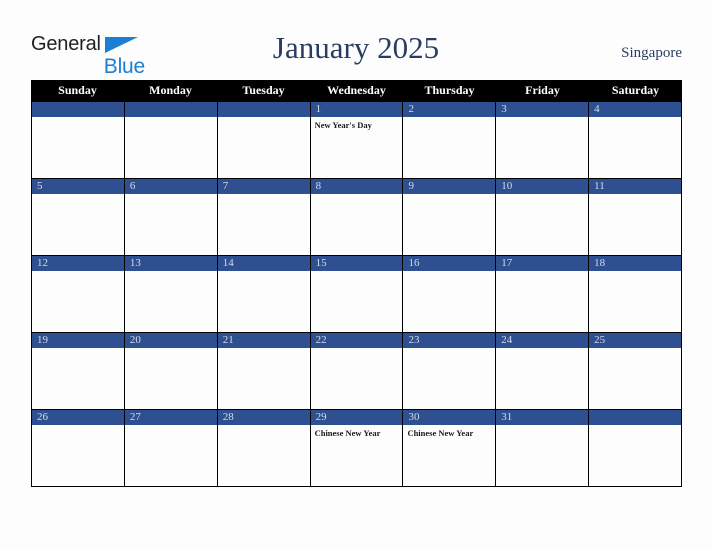 Image resolution: width=712 pixels, height=550 pixels. I want to click on day-cell-16: 16, so click(450, 294).